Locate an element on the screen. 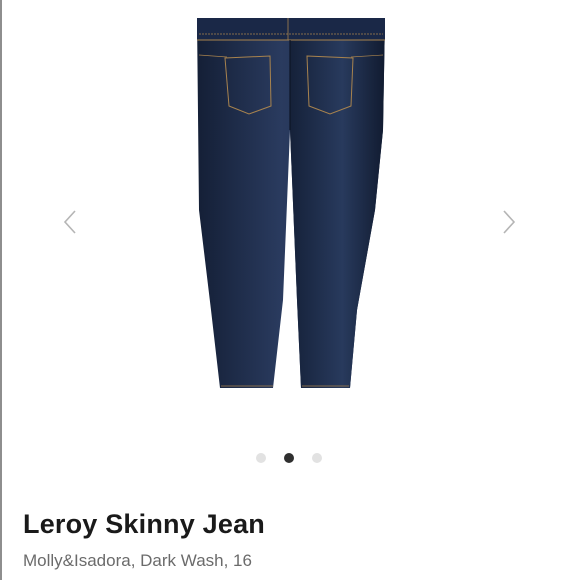 This screenshot has height=580, width=580. product-title: Leroy Skinny Jean is located at coordinates (144, 524).